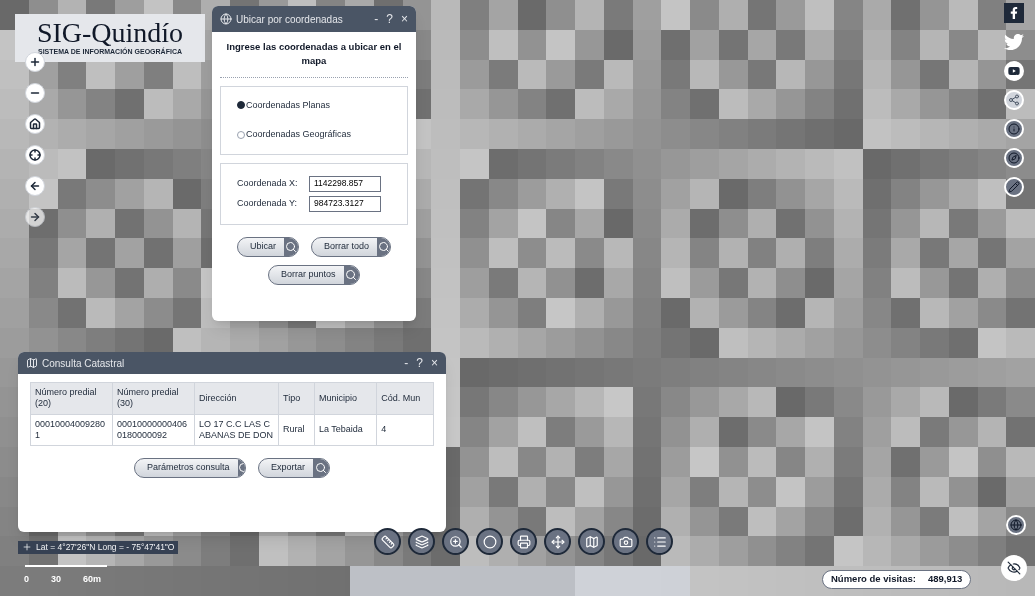 Image resolution: width=1035 pixels, height=596 pixels. I want to click on column-header: Tipo, so click(296, 398).